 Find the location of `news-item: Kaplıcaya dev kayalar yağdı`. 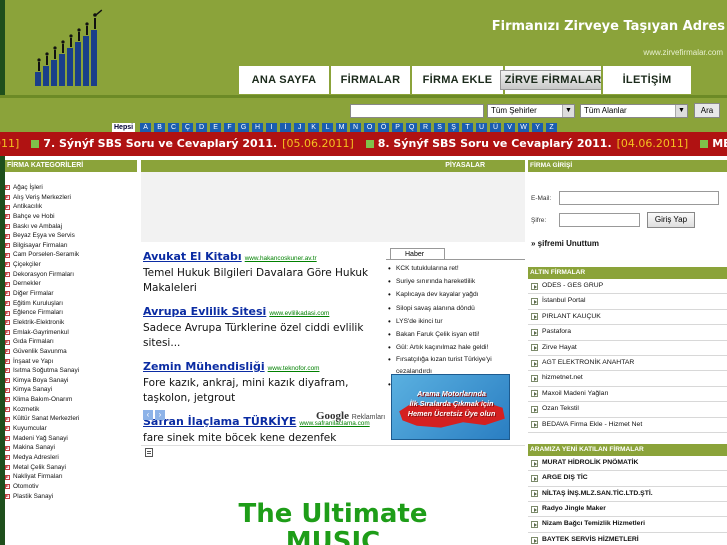

news-item: Kaplıcaya dev kayalar yağdı is located at coordinates (455, 294).